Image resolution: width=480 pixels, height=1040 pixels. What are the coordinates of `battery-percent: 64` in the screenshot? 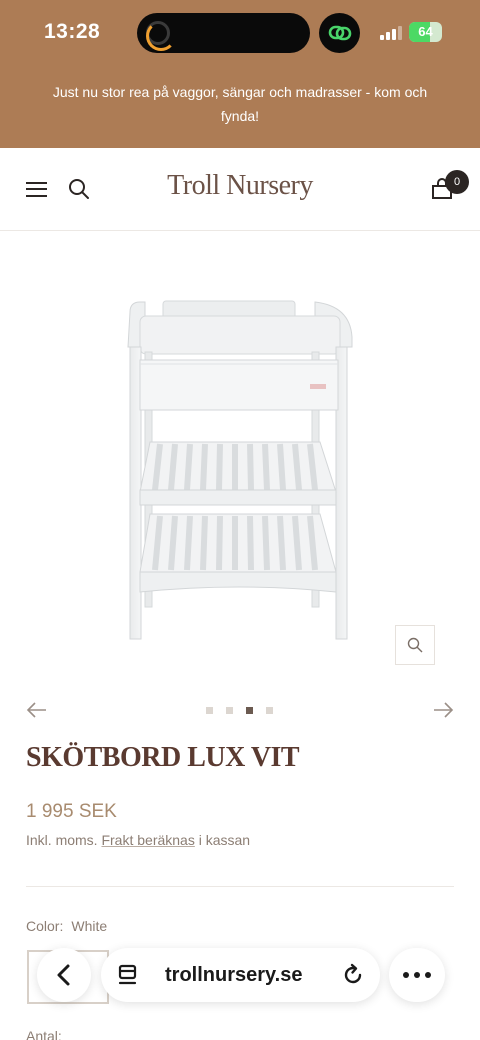 It's located at (425, 31).